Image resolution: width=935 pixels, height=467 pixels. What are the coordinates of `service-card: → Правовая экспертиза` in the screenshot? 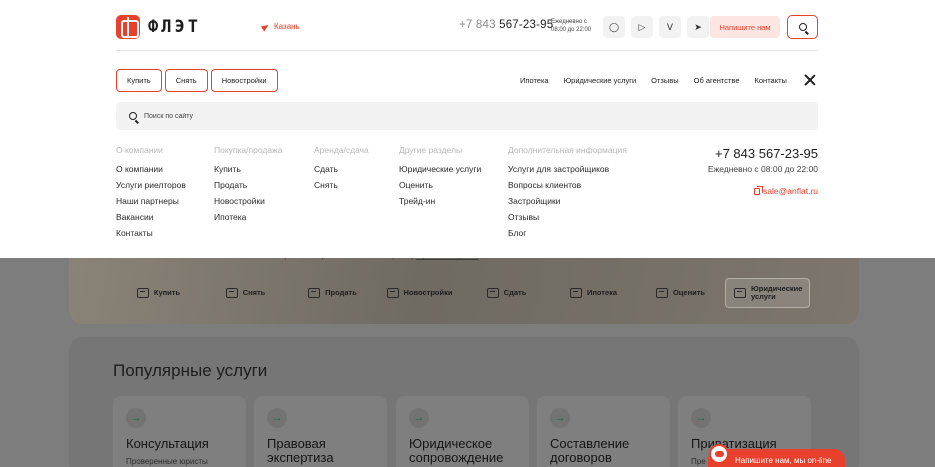 It's located at (320, 431).